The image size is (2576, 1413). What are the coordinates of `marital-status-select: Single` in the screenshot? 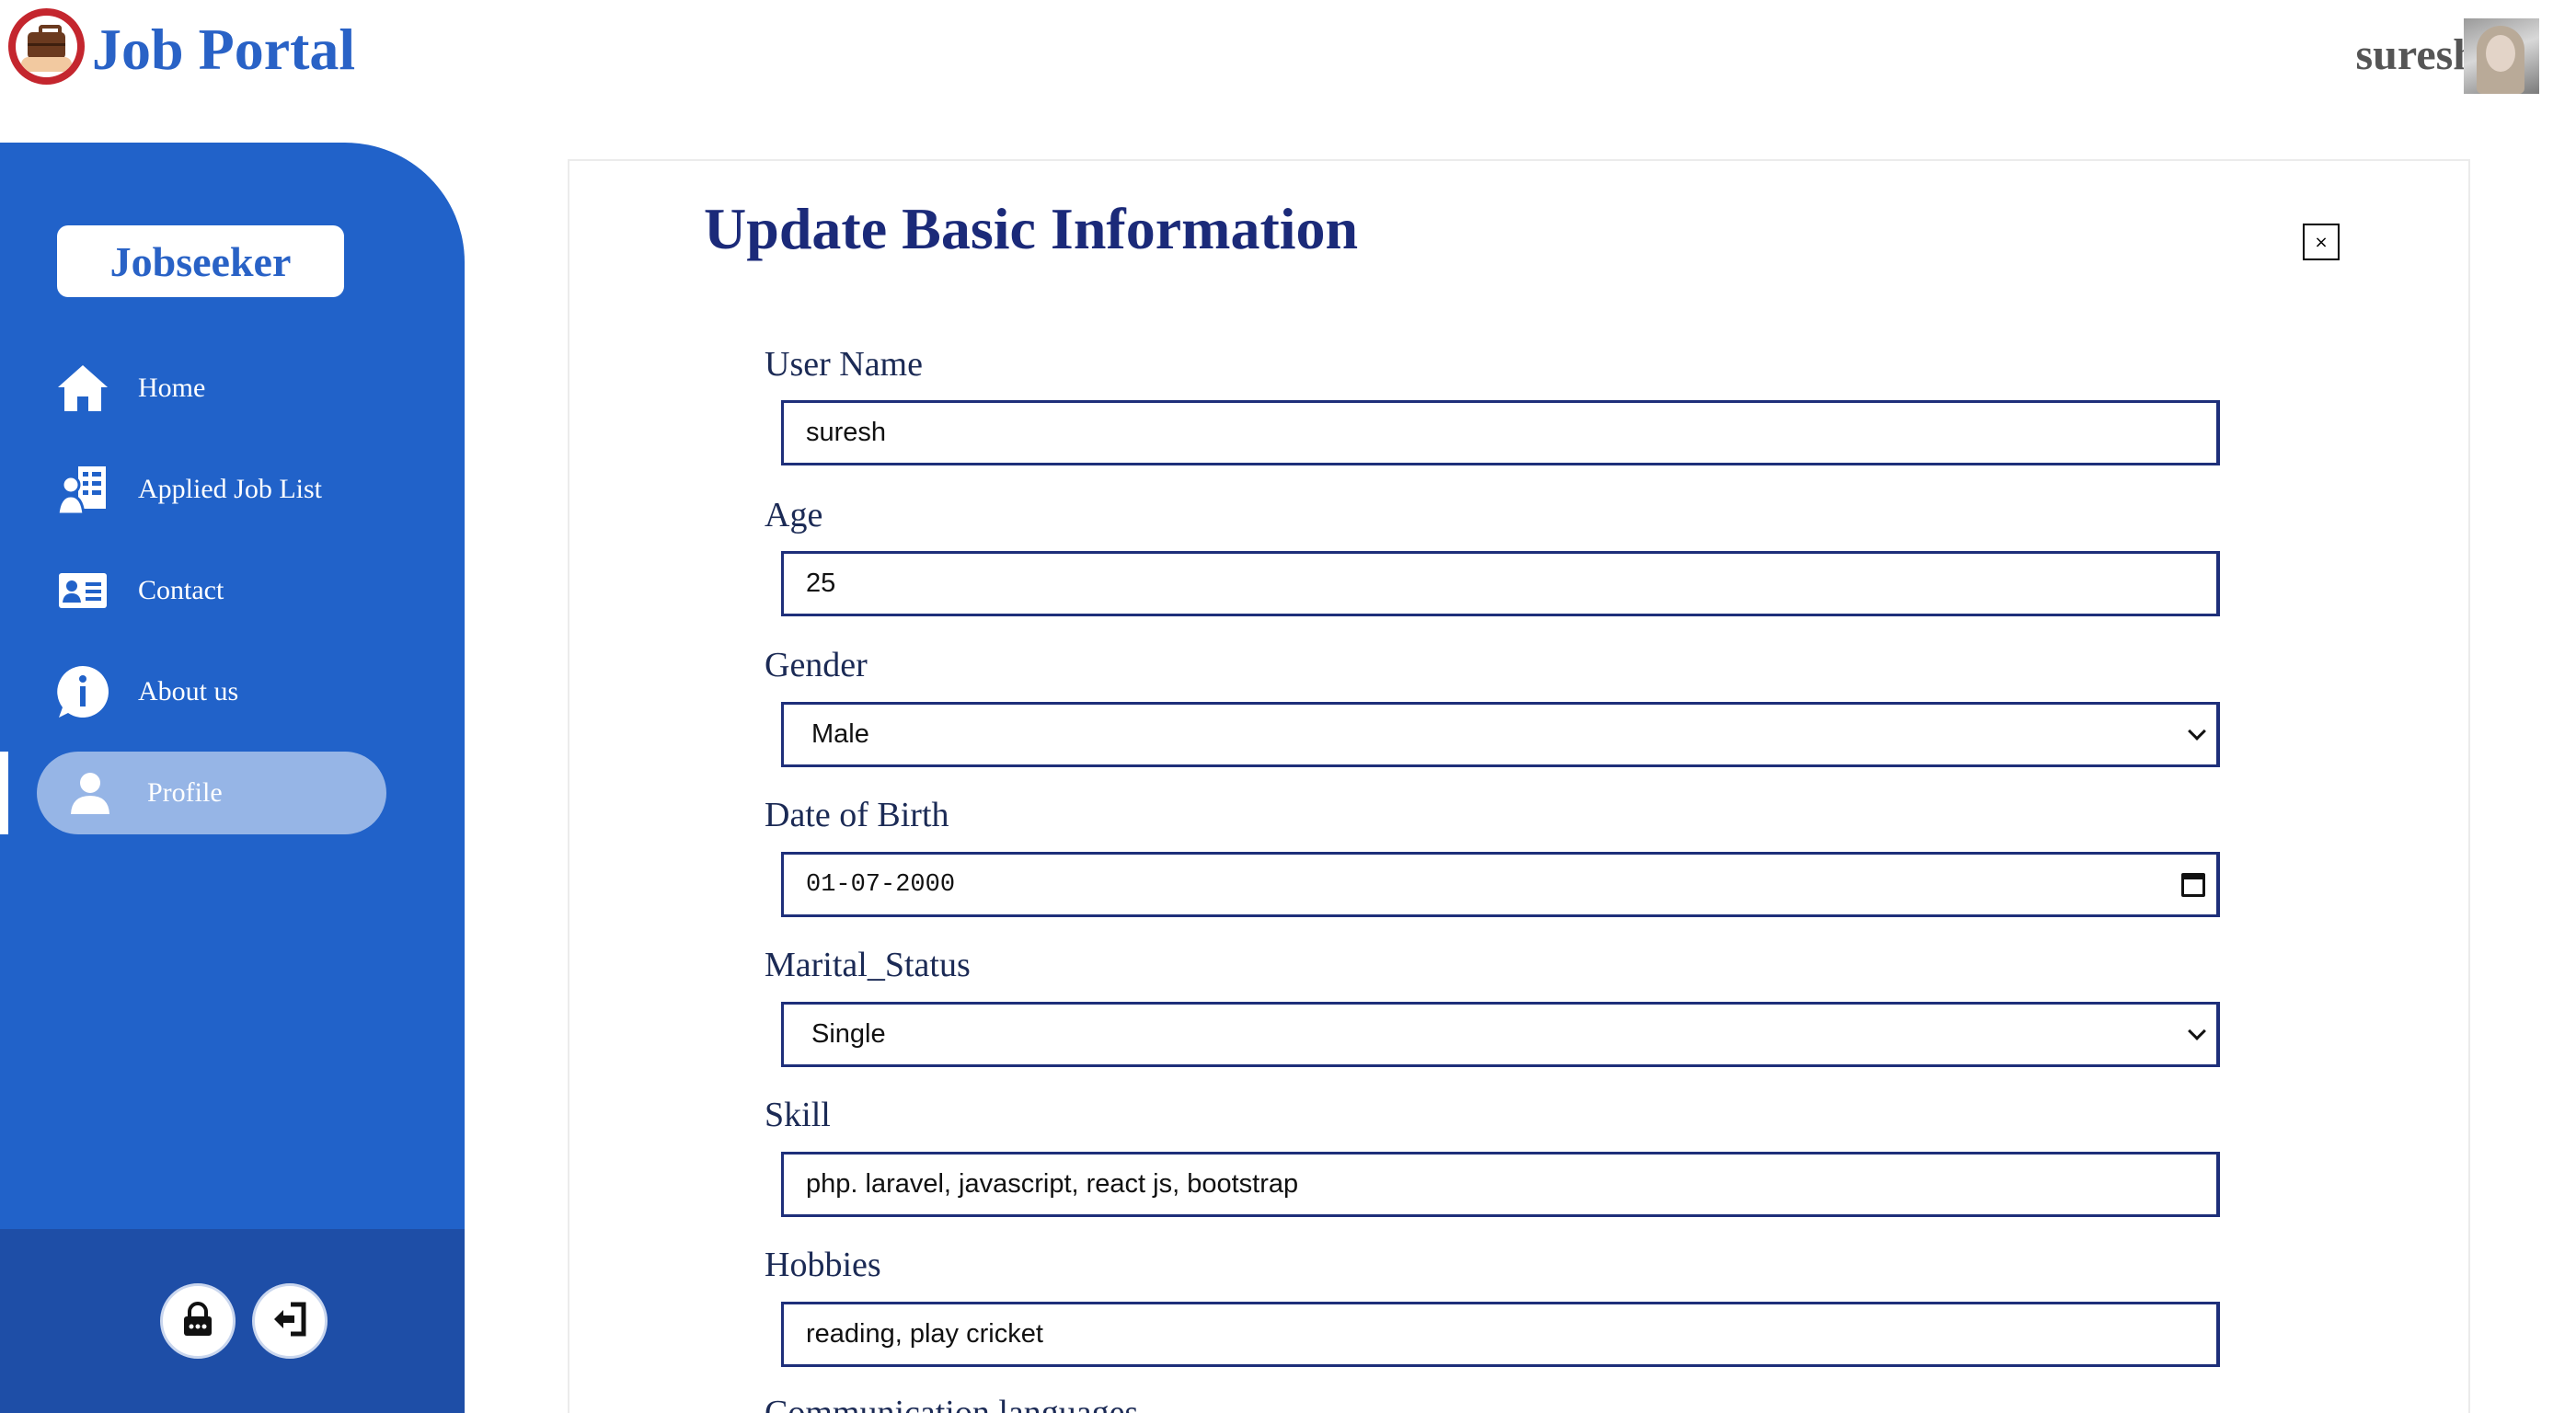 It's located at (1500, 1034).